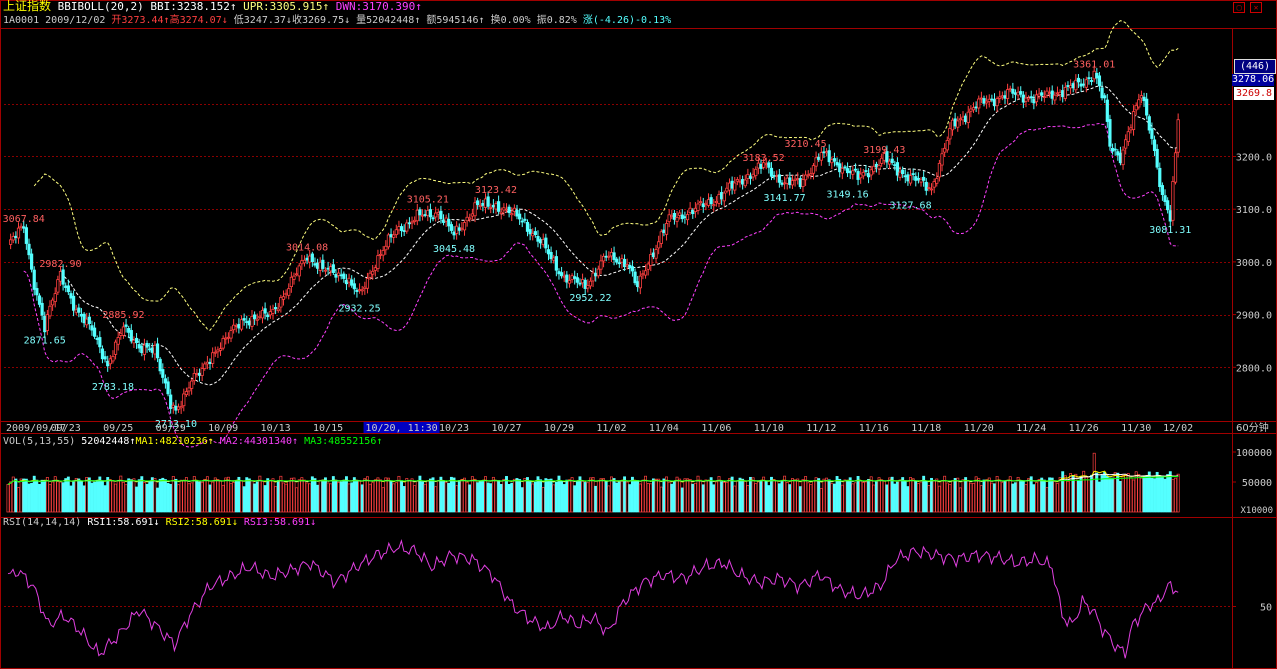 Image resolution: width=1277 pixels, height=669 pixels. Describe the element at coordinates (193, 6) in the screenshot. I see `bbi-value: BBI:3238.152↑` at that location.